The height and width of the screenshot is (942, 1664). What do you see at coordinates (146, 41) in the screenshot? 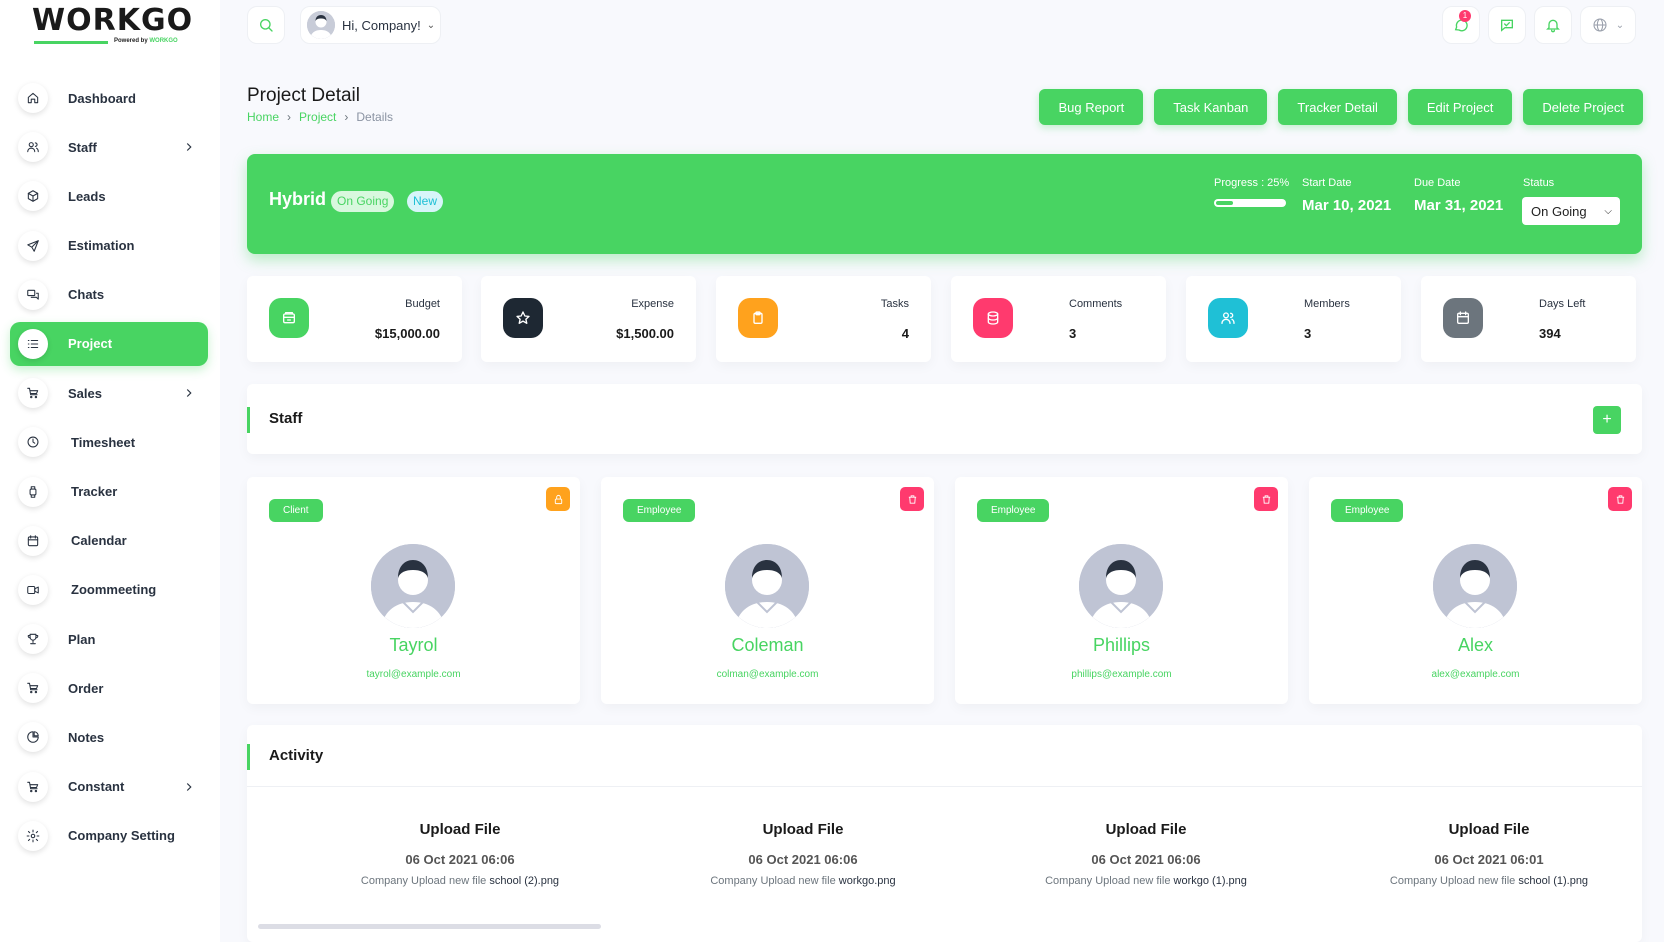
I see `logo-powered-by: Powered by WORKGO` at bounding box center [146, 41].